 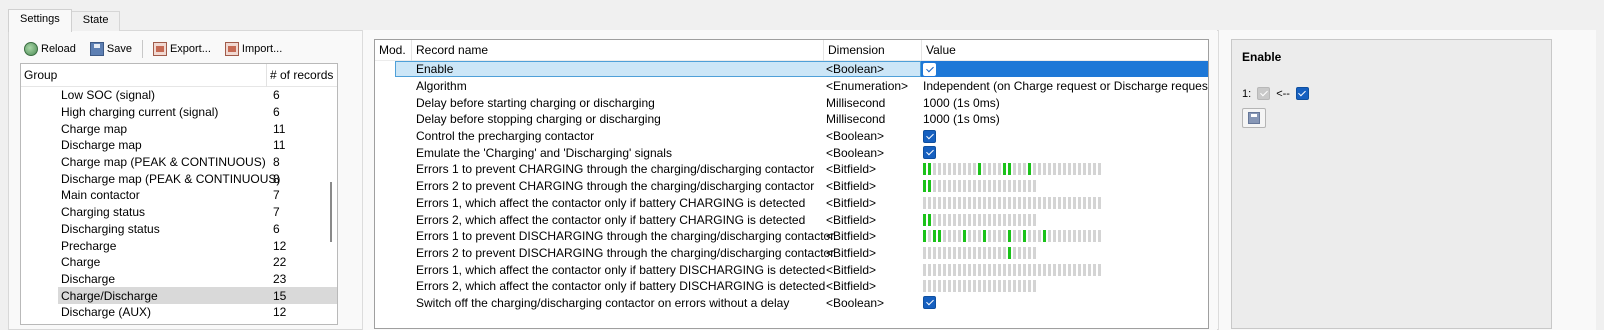 I want to click on record-name-column-header: Record name, so click(x=618, y=50).